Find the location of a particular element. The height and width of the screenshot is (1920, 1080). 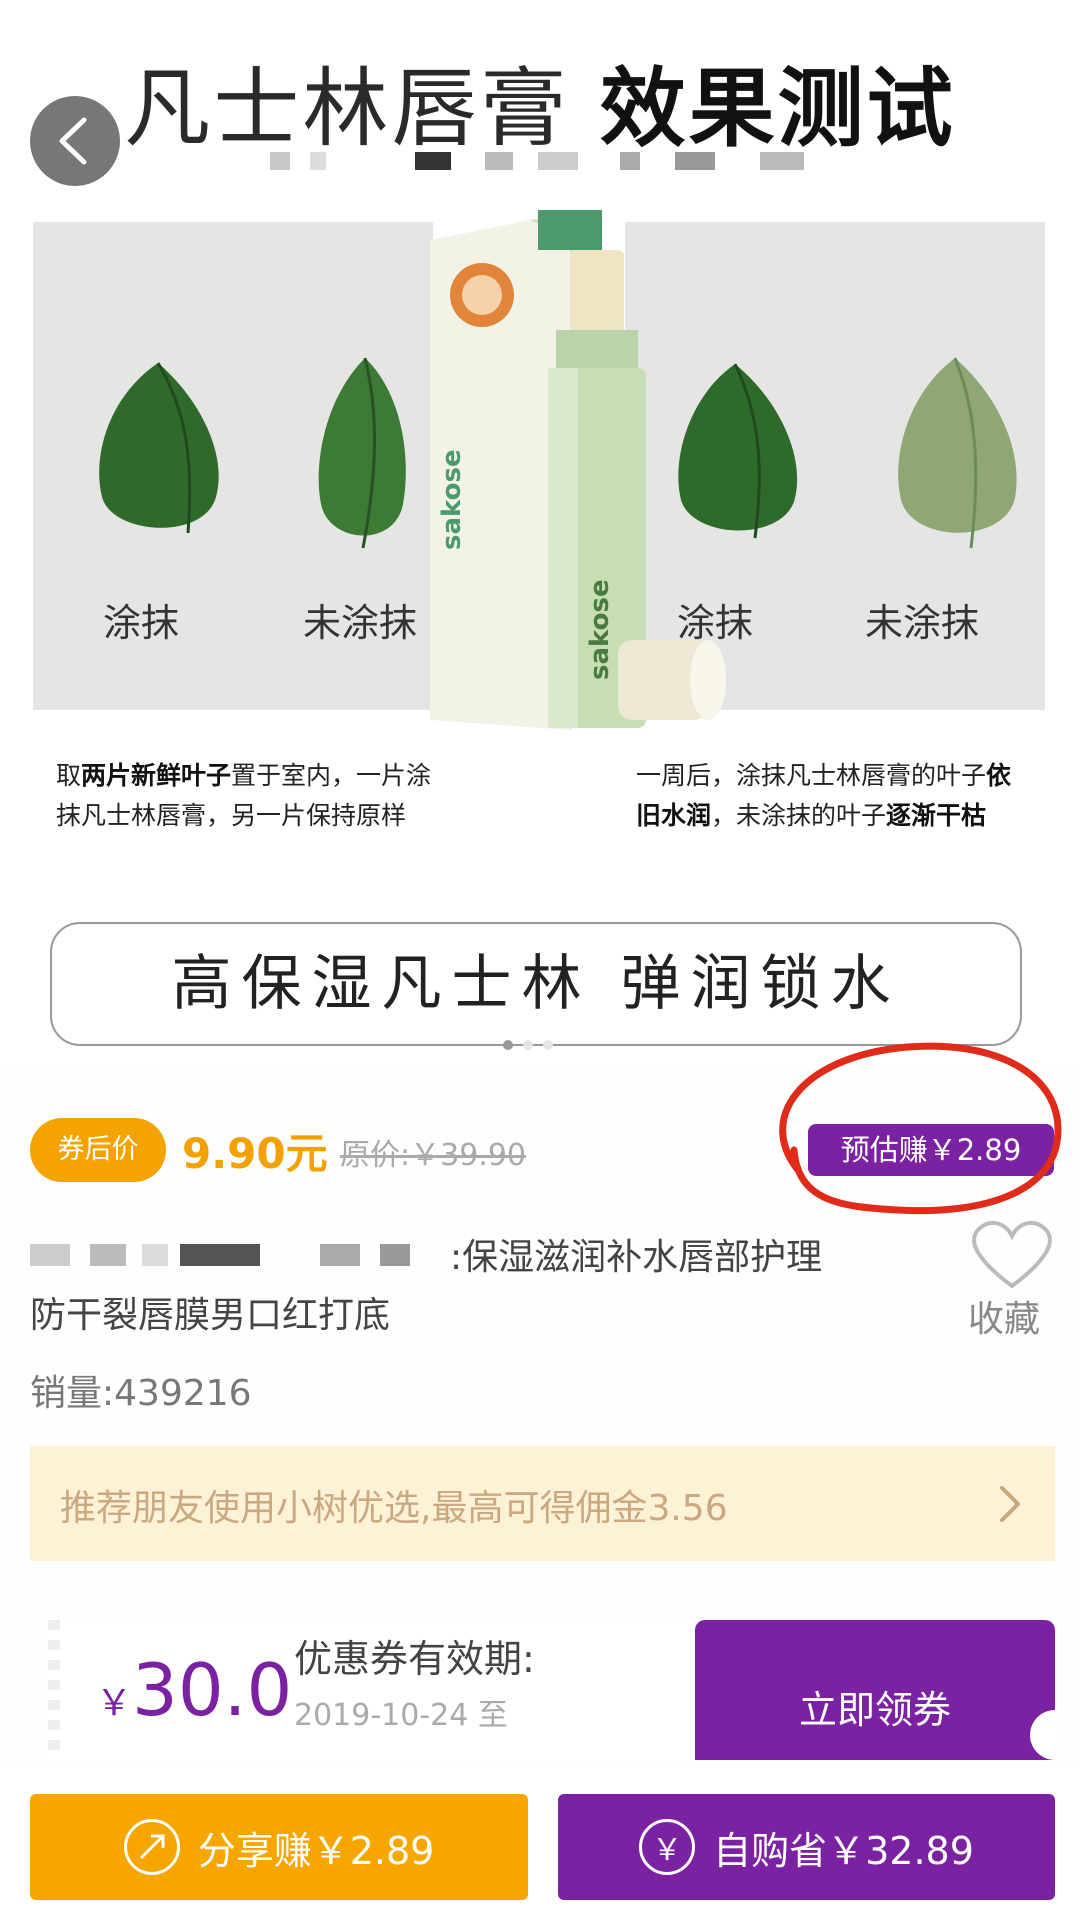

coupon-valid-label: 优惠券有效期: is located at coordinates (414, 1659).